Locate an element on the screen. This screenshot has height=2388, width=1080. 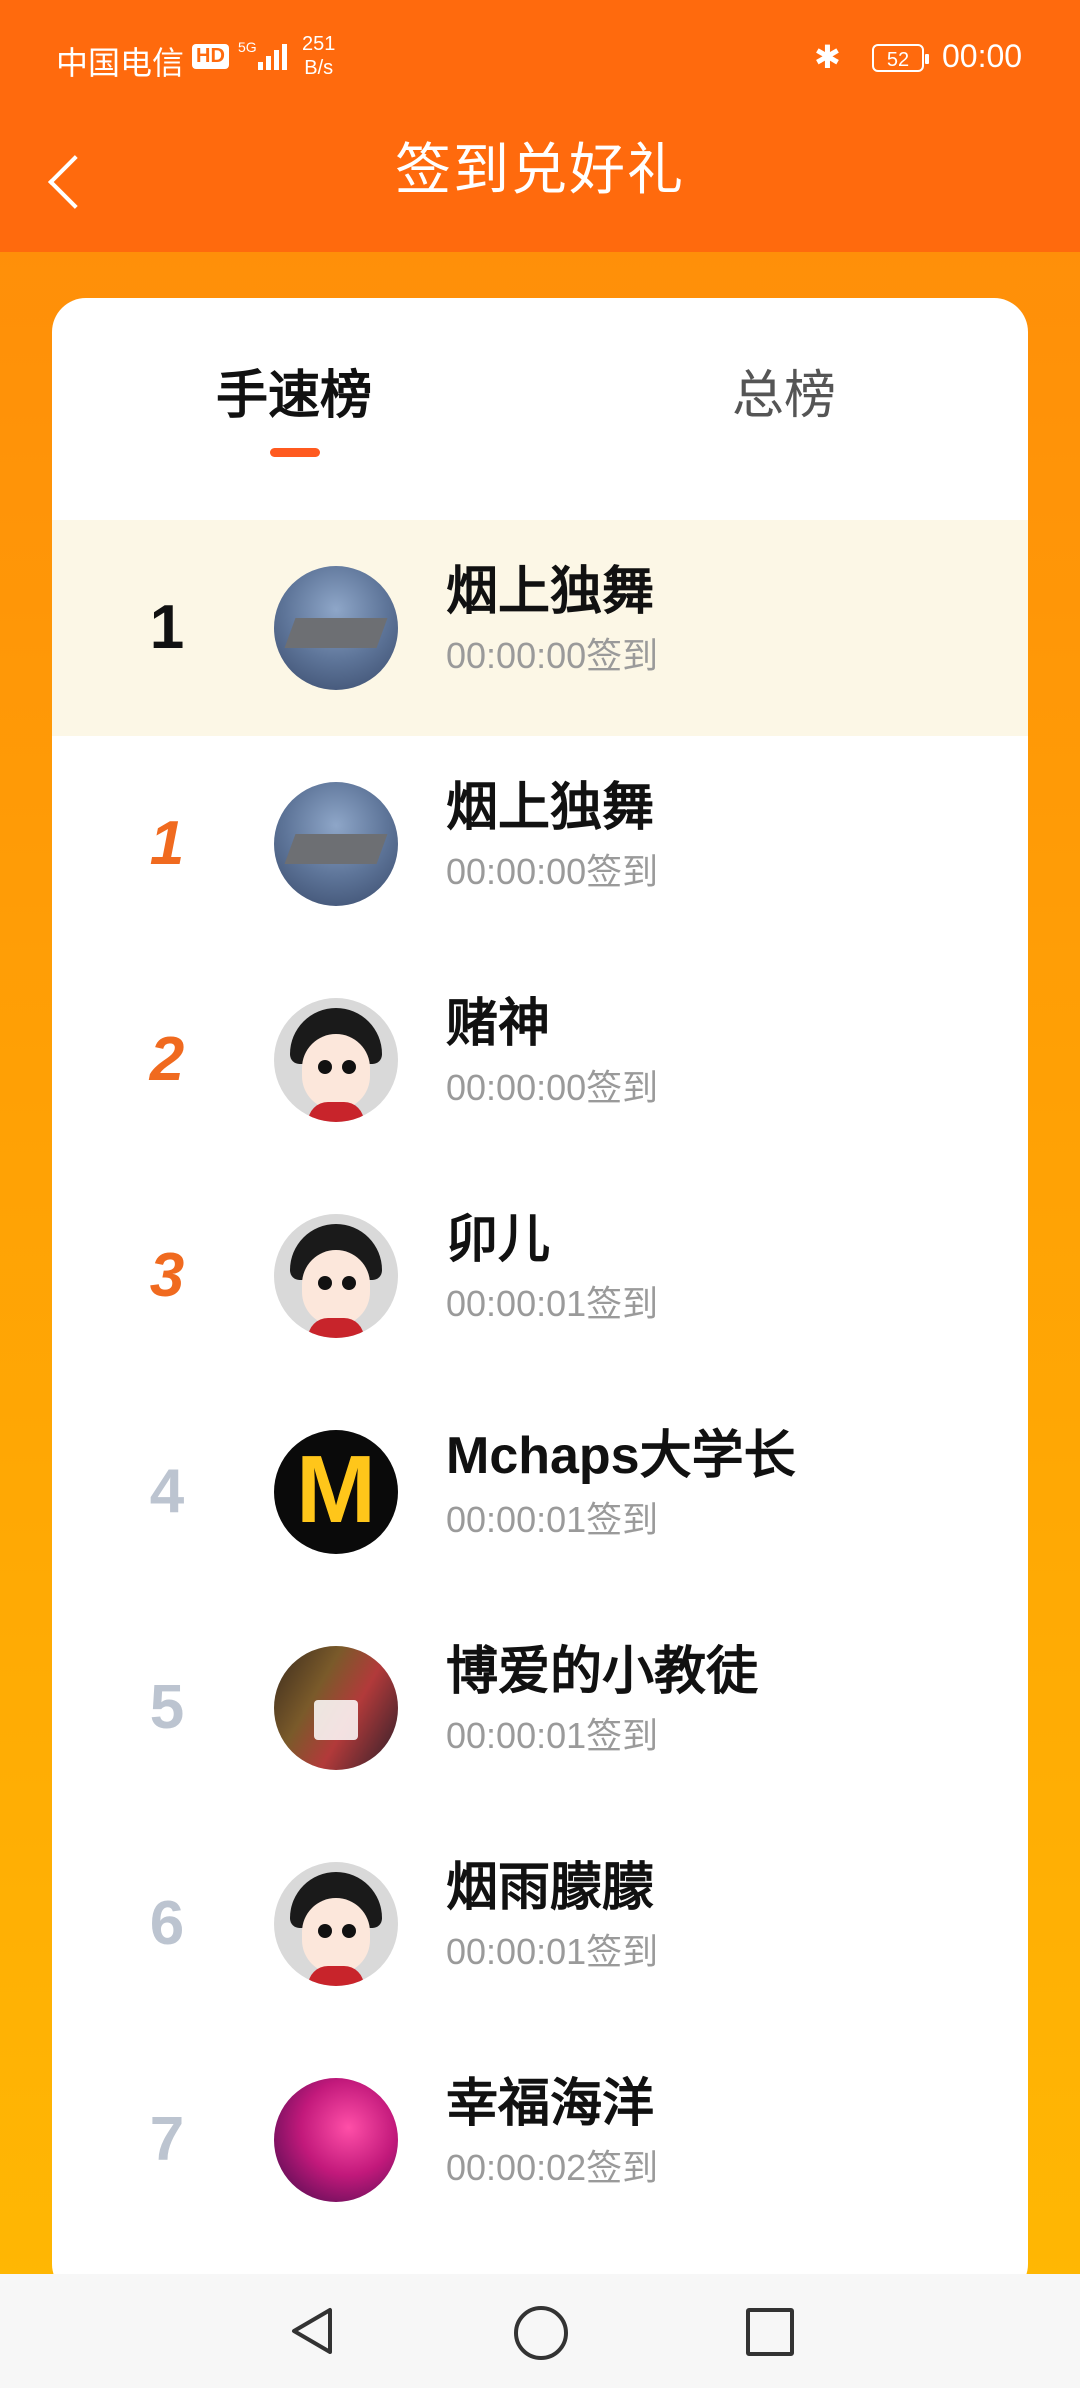
tab-overall-ranking: 总榜 is located at coordinates (784, 396).